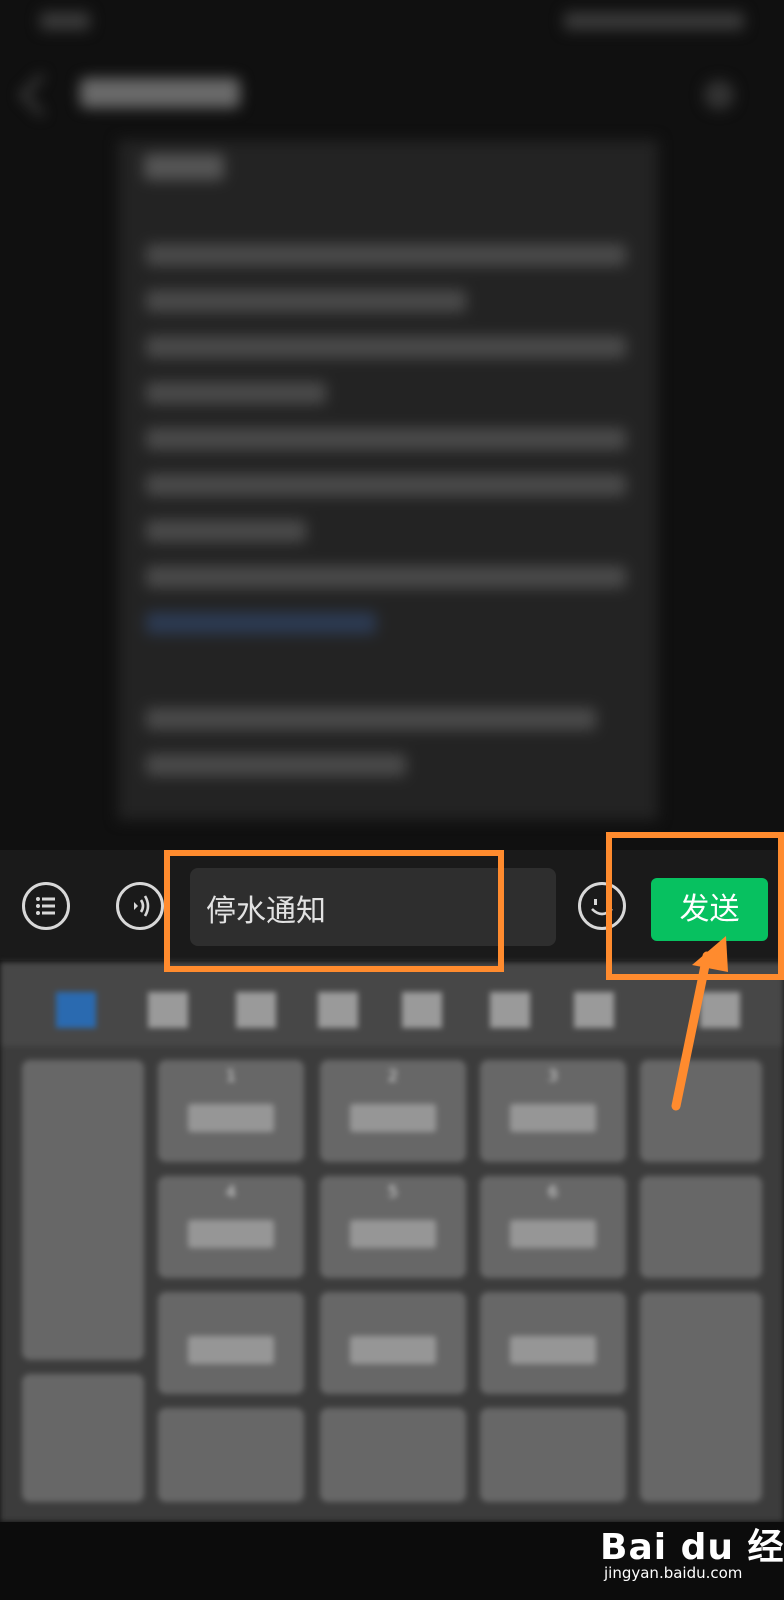 This screenshot has height=1600, width=784. What do you see at coordinates (673, 1573) in the screenshot?
I see `watermark-url: jingyan.baidu.com` at bounding box center [673, 1573].